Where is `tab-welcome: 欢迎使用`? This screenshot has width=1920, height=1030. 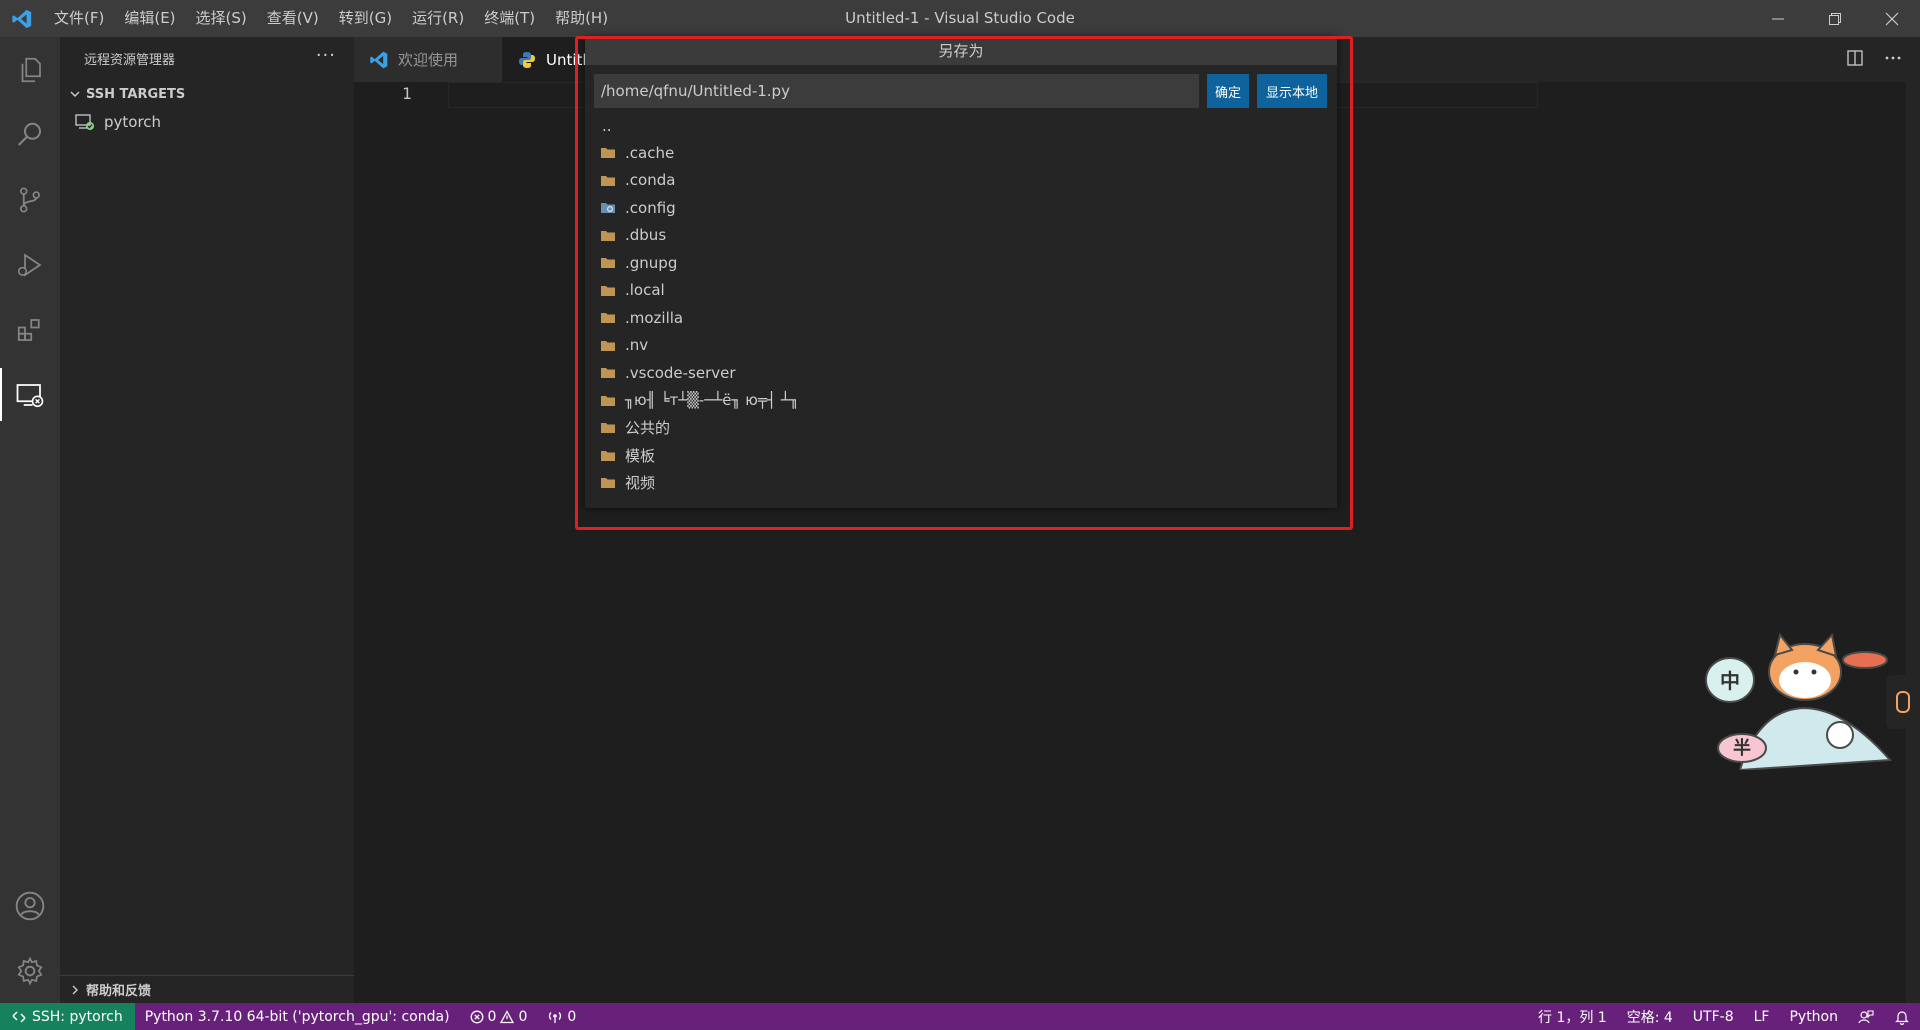
tab-welcome: 欢迎使用 is located at coordinates (428, 59).